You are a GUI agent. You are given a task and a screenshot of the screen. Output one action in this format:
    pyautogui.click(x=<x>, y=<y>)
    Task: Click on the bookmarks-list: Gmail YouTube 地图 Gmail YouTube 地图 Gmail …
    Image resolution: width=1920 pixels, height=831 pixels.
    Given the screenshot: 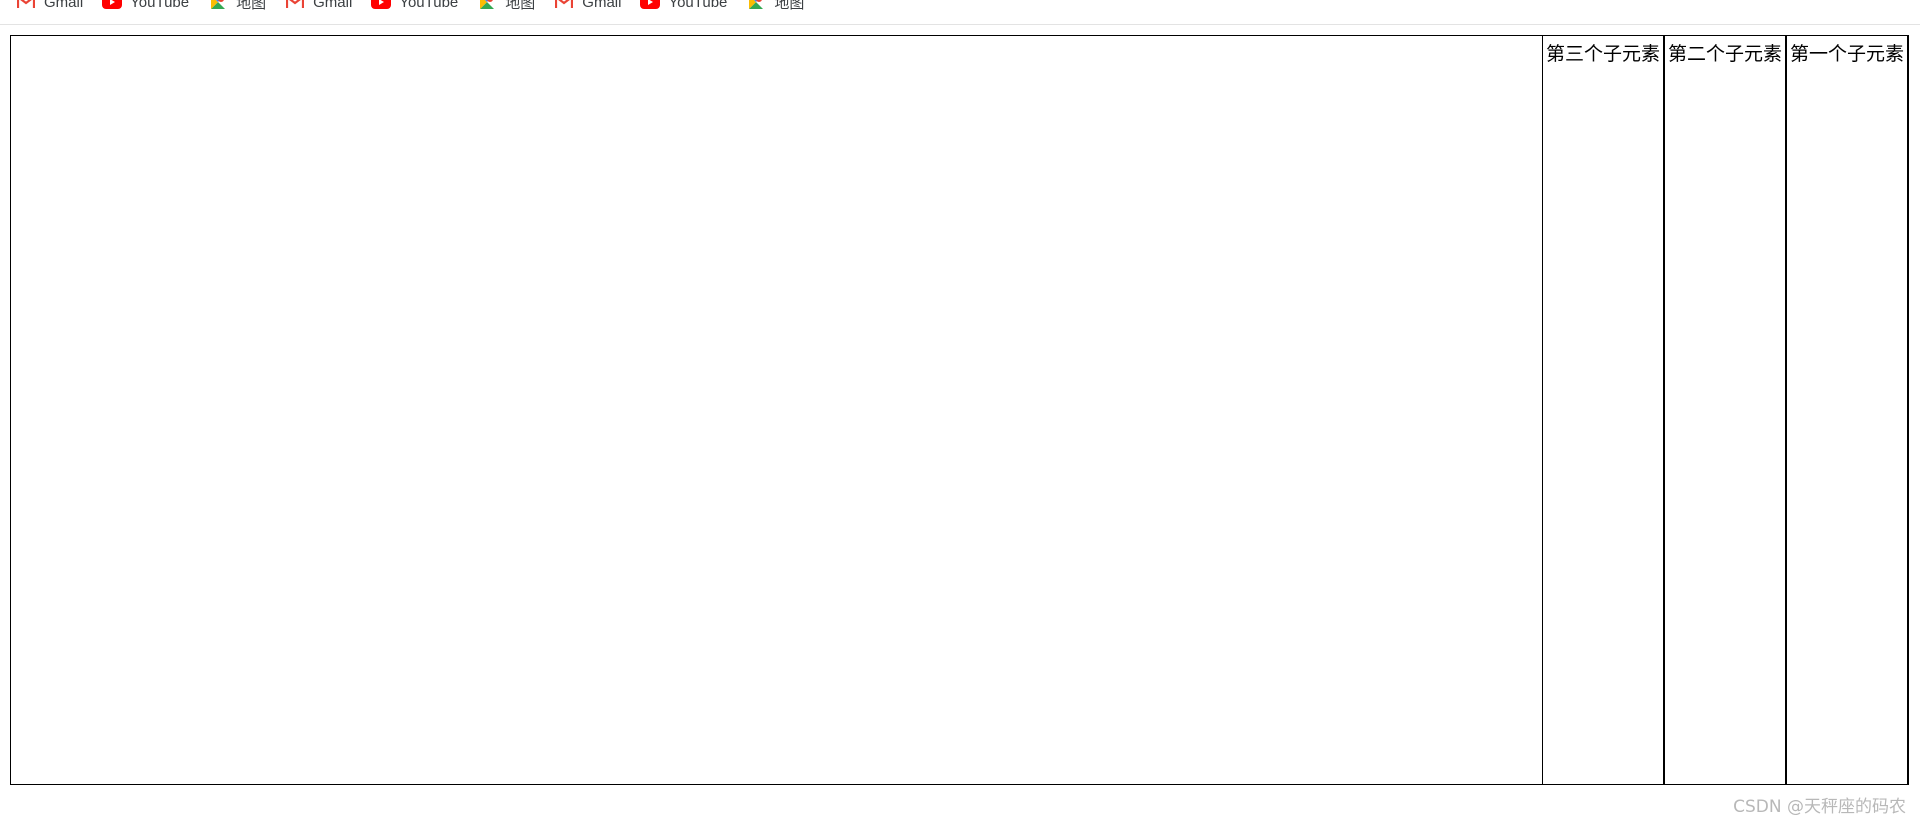 What is the action you would take?
    pyautogui.click(x=419, y=7)
    